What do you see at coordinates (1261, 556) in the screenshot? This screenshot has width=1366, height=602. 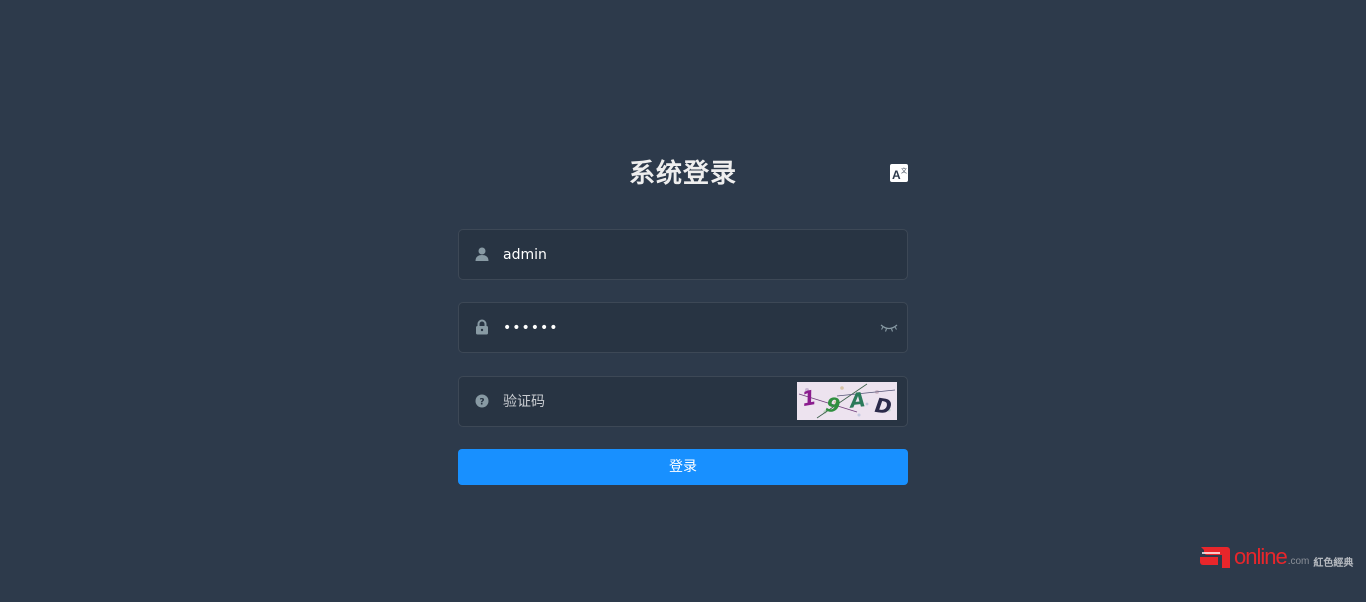 I see `watermark-brand: online` at bounding box center [1261, 556].